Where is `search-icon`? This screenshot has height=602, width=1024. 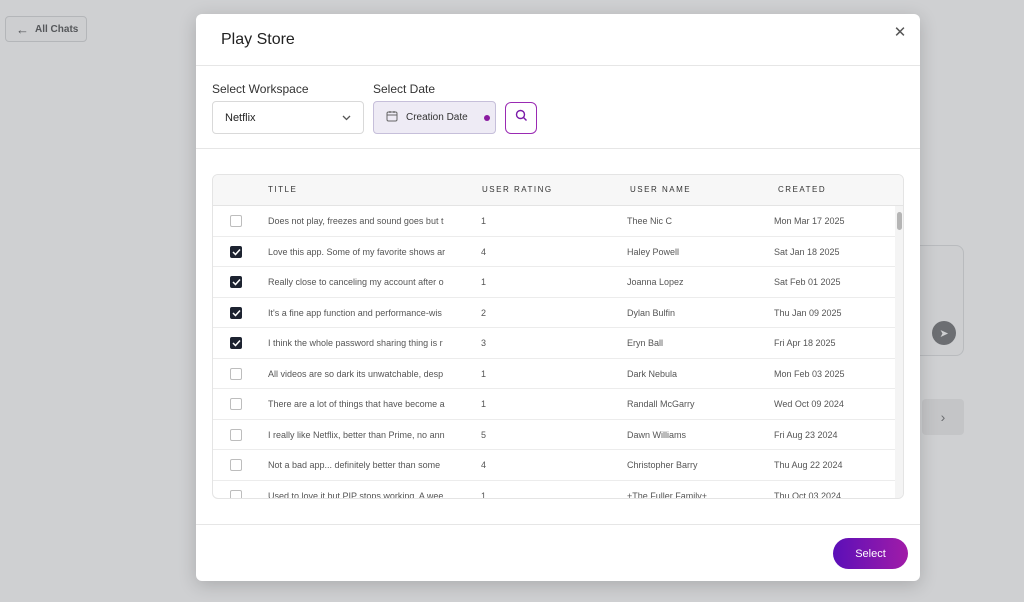 search-icon is located at coordinates (521, 118).